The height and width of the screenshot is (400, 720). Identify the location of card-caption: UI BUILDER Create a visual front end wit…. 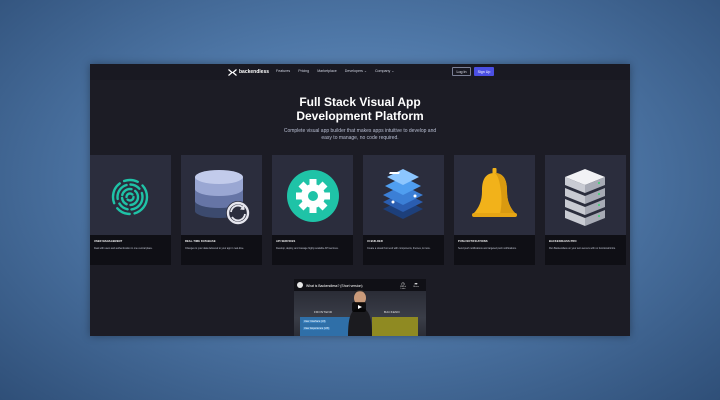
(403, 250).